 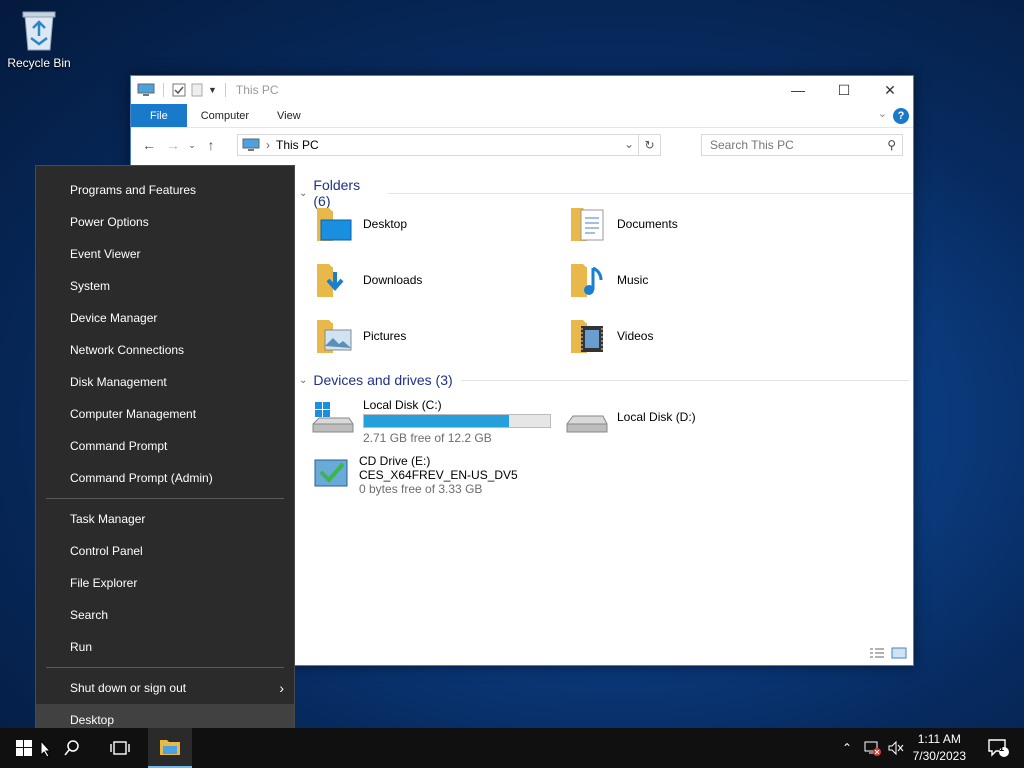 What do you see at coordinates (604, 380) in the screenshot?
I see `drives-group-header: ⌄ Devices and drives (3)` at bounding box center [604, 380].